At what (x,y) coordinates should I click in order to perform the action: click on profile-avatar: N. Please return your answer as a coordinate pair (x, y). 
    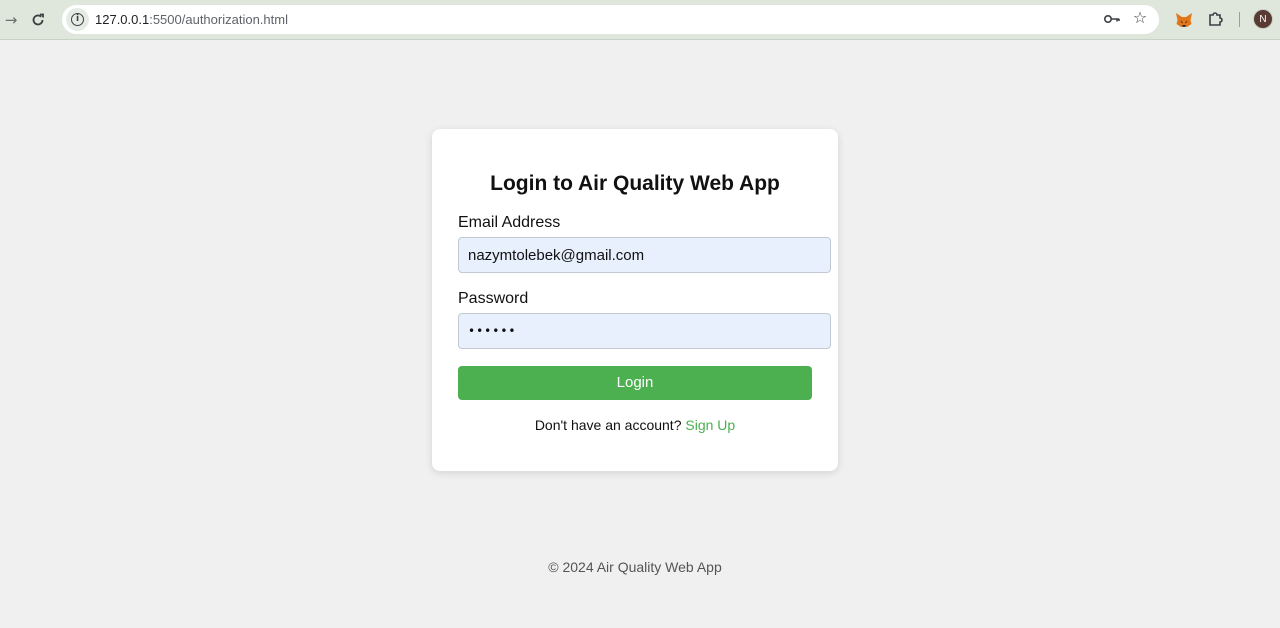
    Looking at the image, I should click on (1263, 19).